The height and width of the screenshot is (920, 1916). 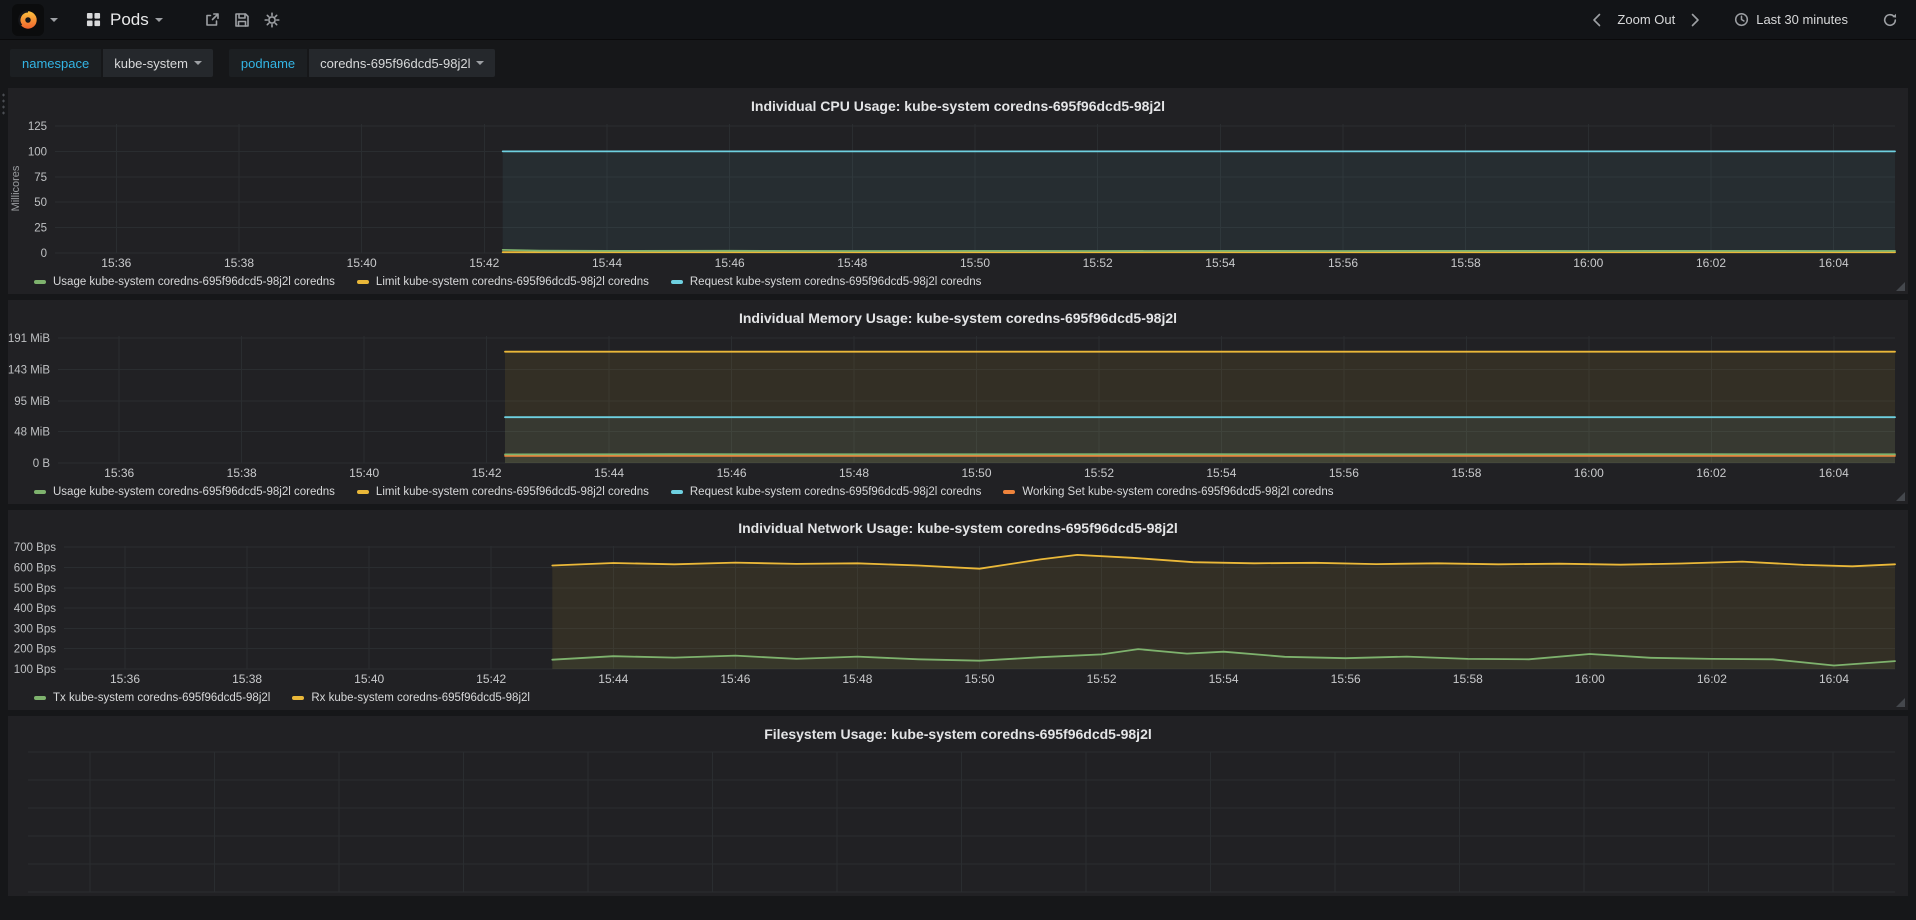 I want to click on y-axis-tick-label: 400 Bps, so click(x=35, y=609).